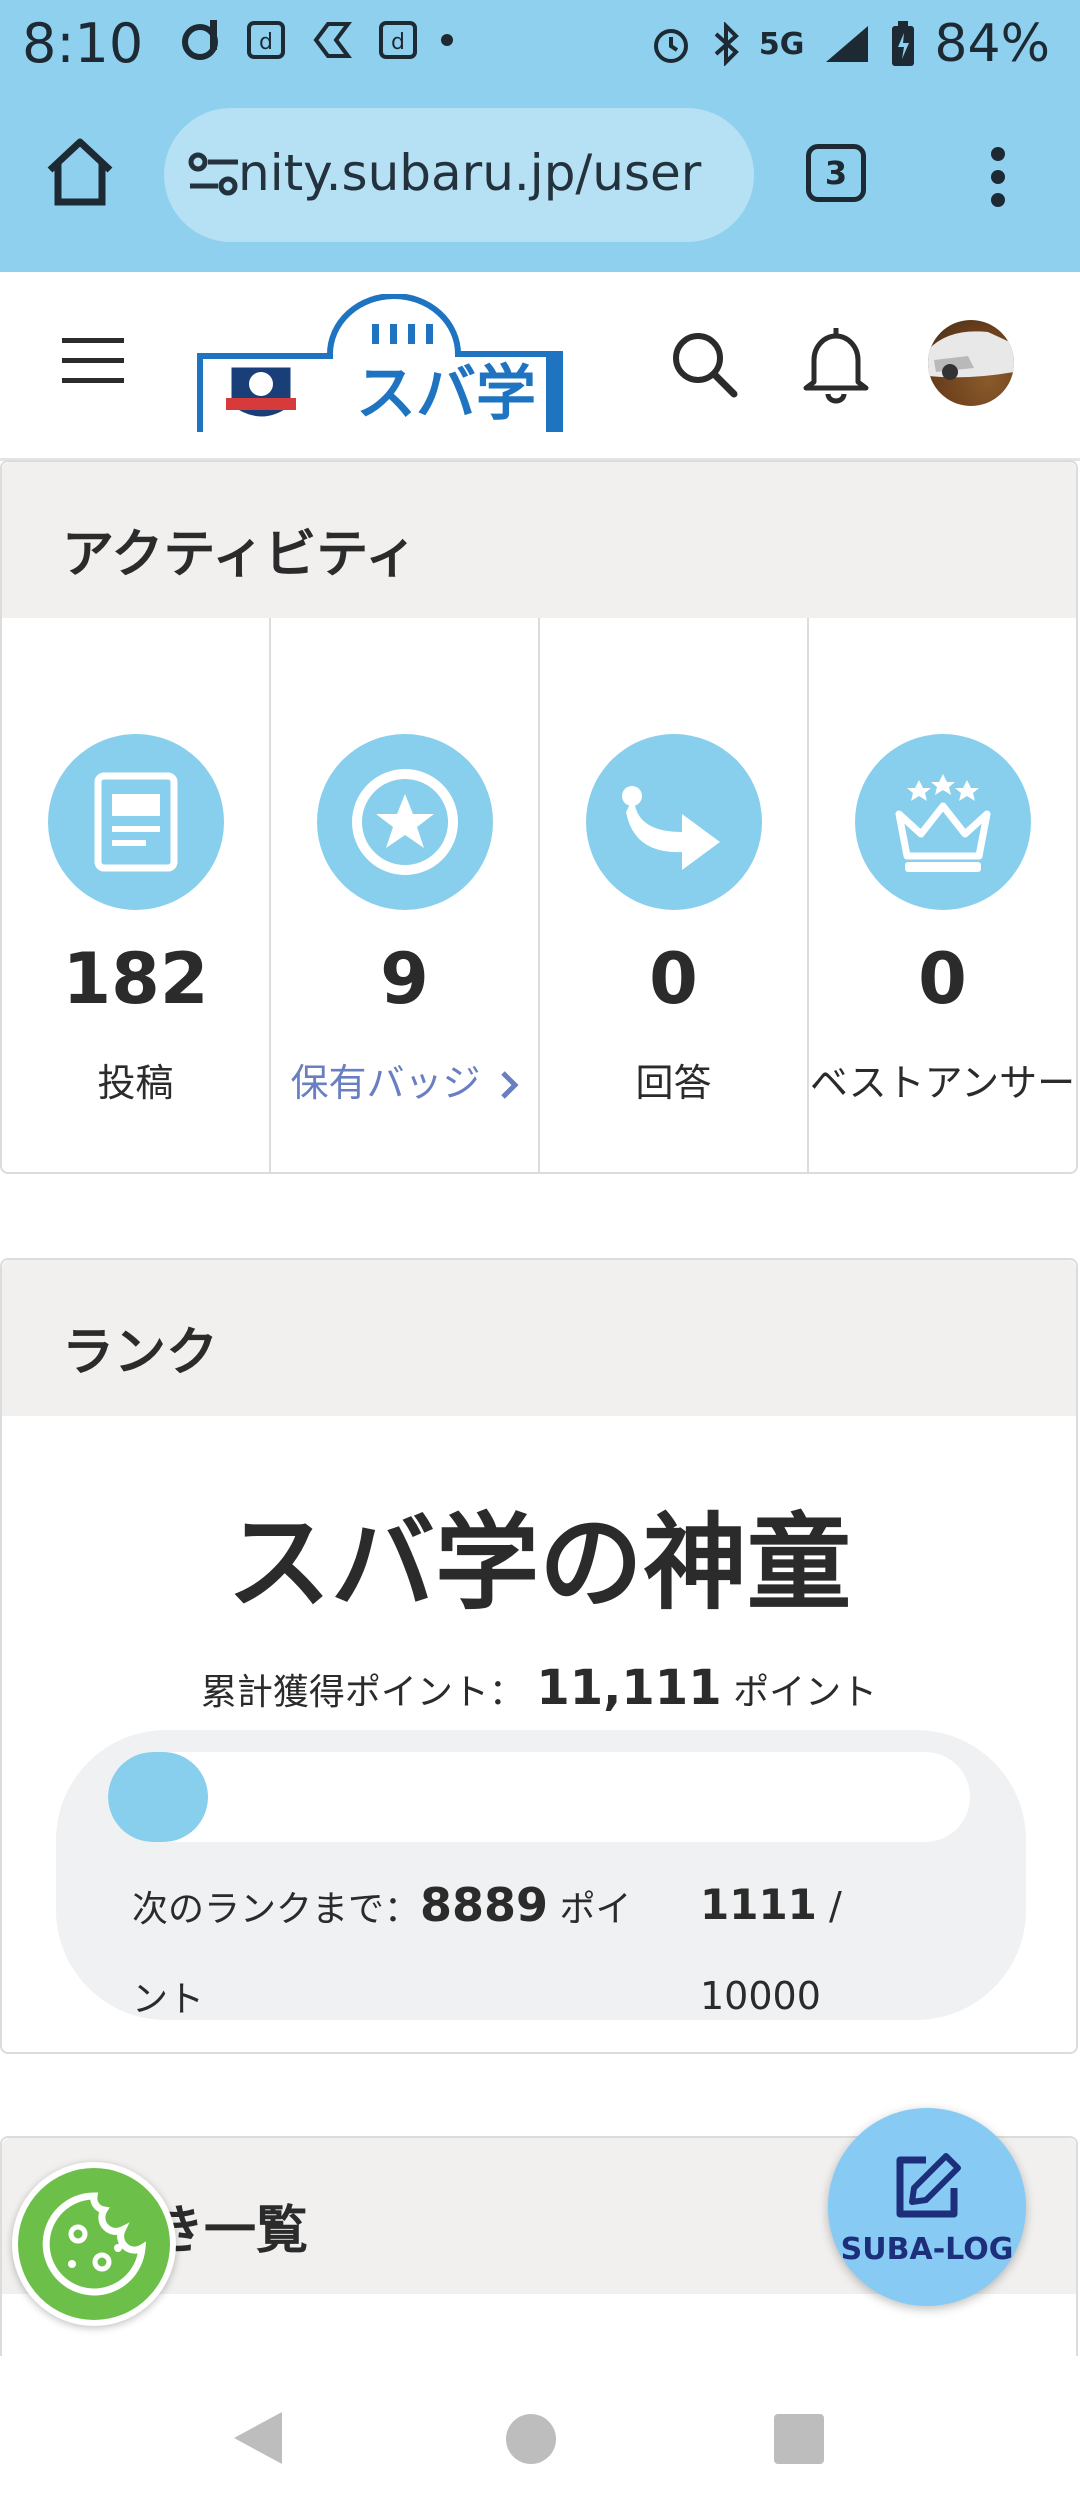 The image size is (1080, 2520). What do you see at coordinates (93, 361) in the screenshot?
I see `hamburger-menu-icon` at bounding box center [93, 361].